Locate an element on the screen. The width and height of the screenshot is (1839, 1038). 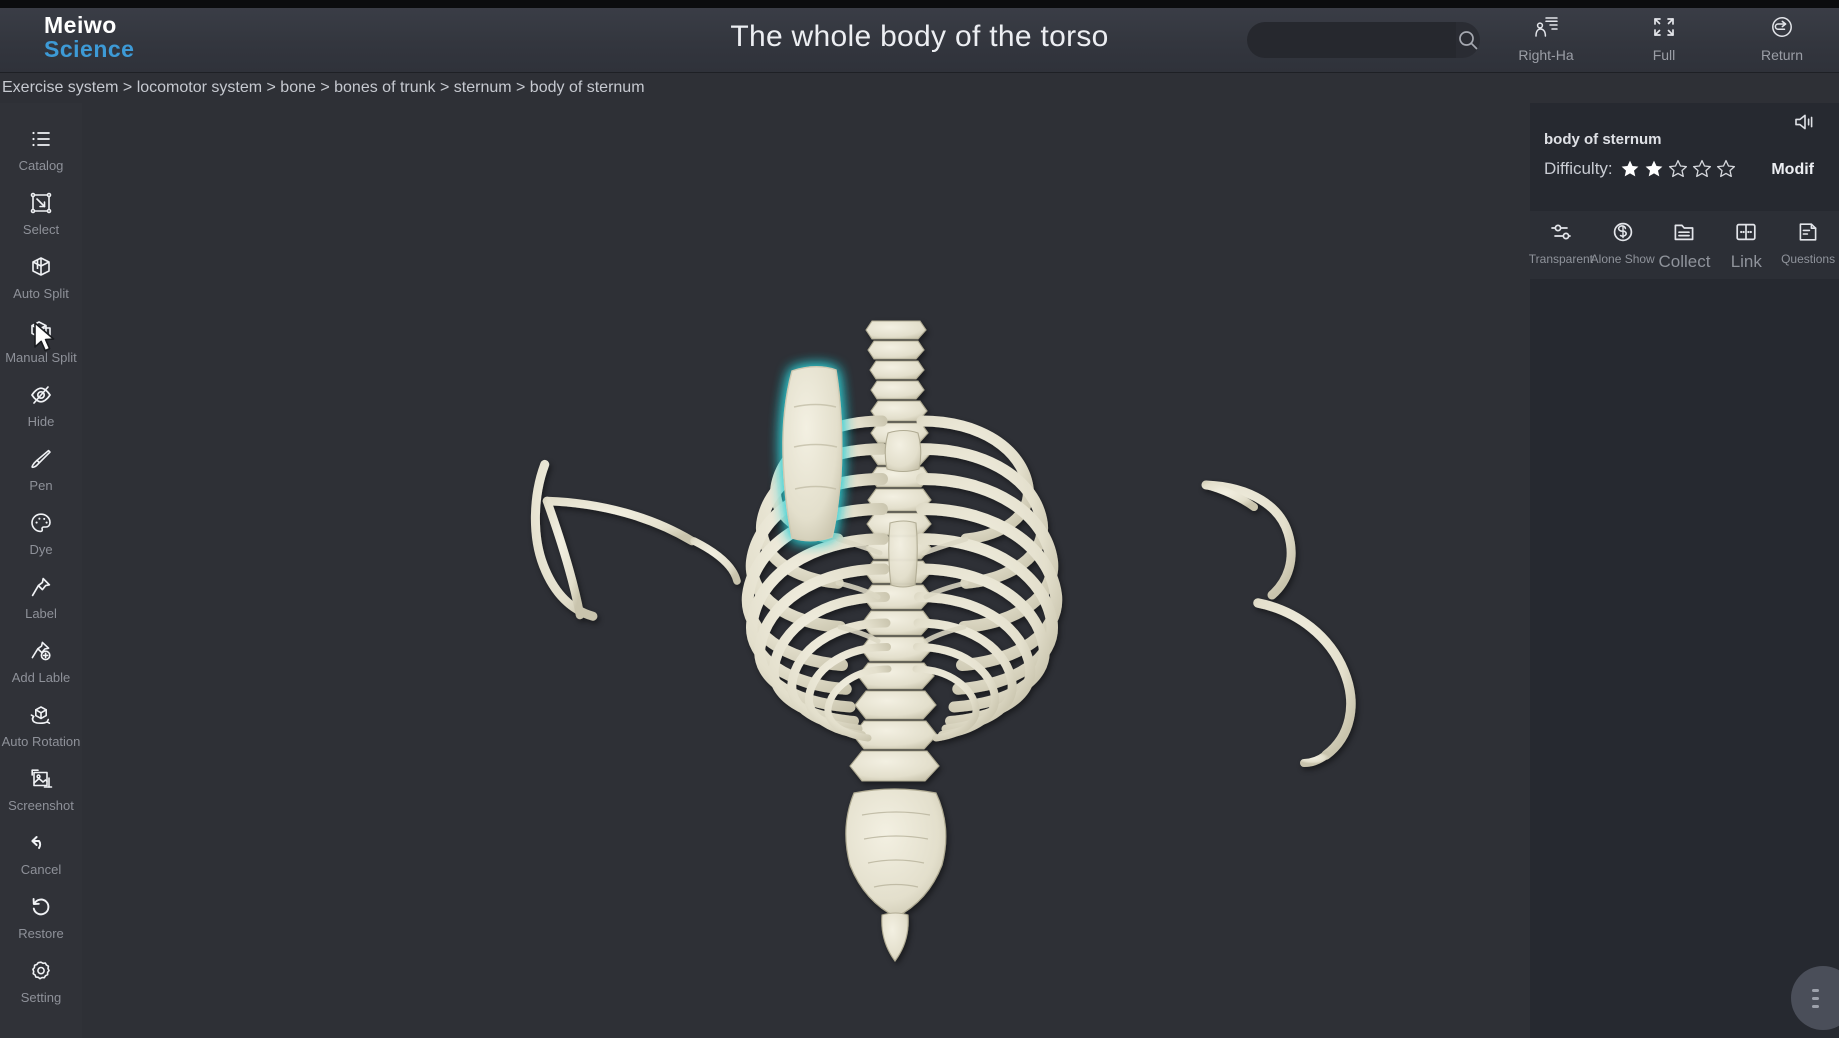
gear-icon is located at coordinates (41, 971).